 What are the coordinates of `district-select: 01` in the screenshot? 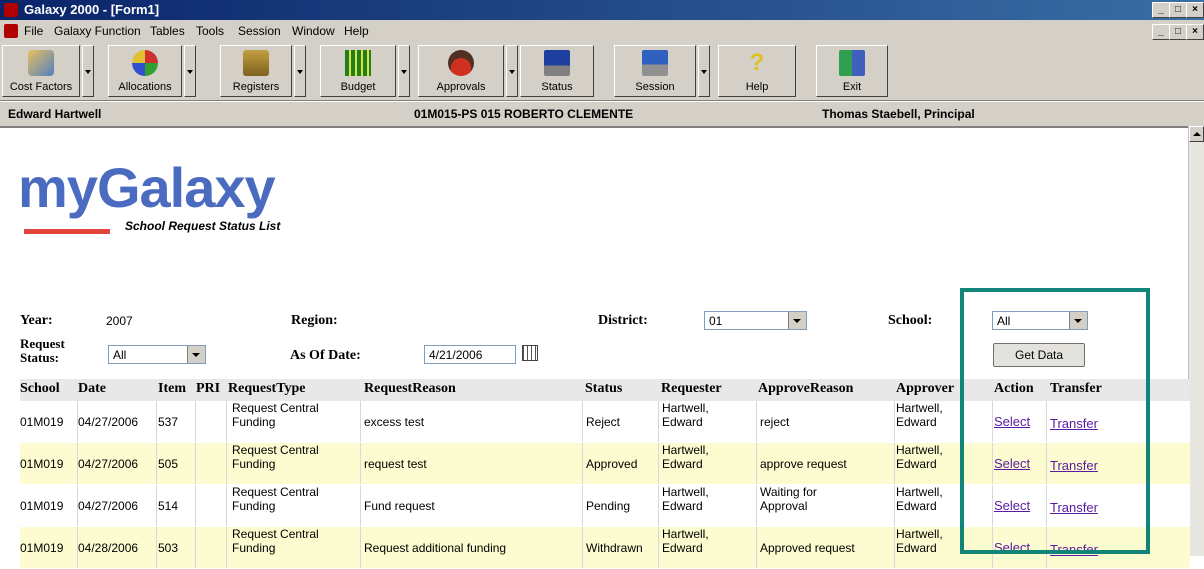 It's located at (755, 320).